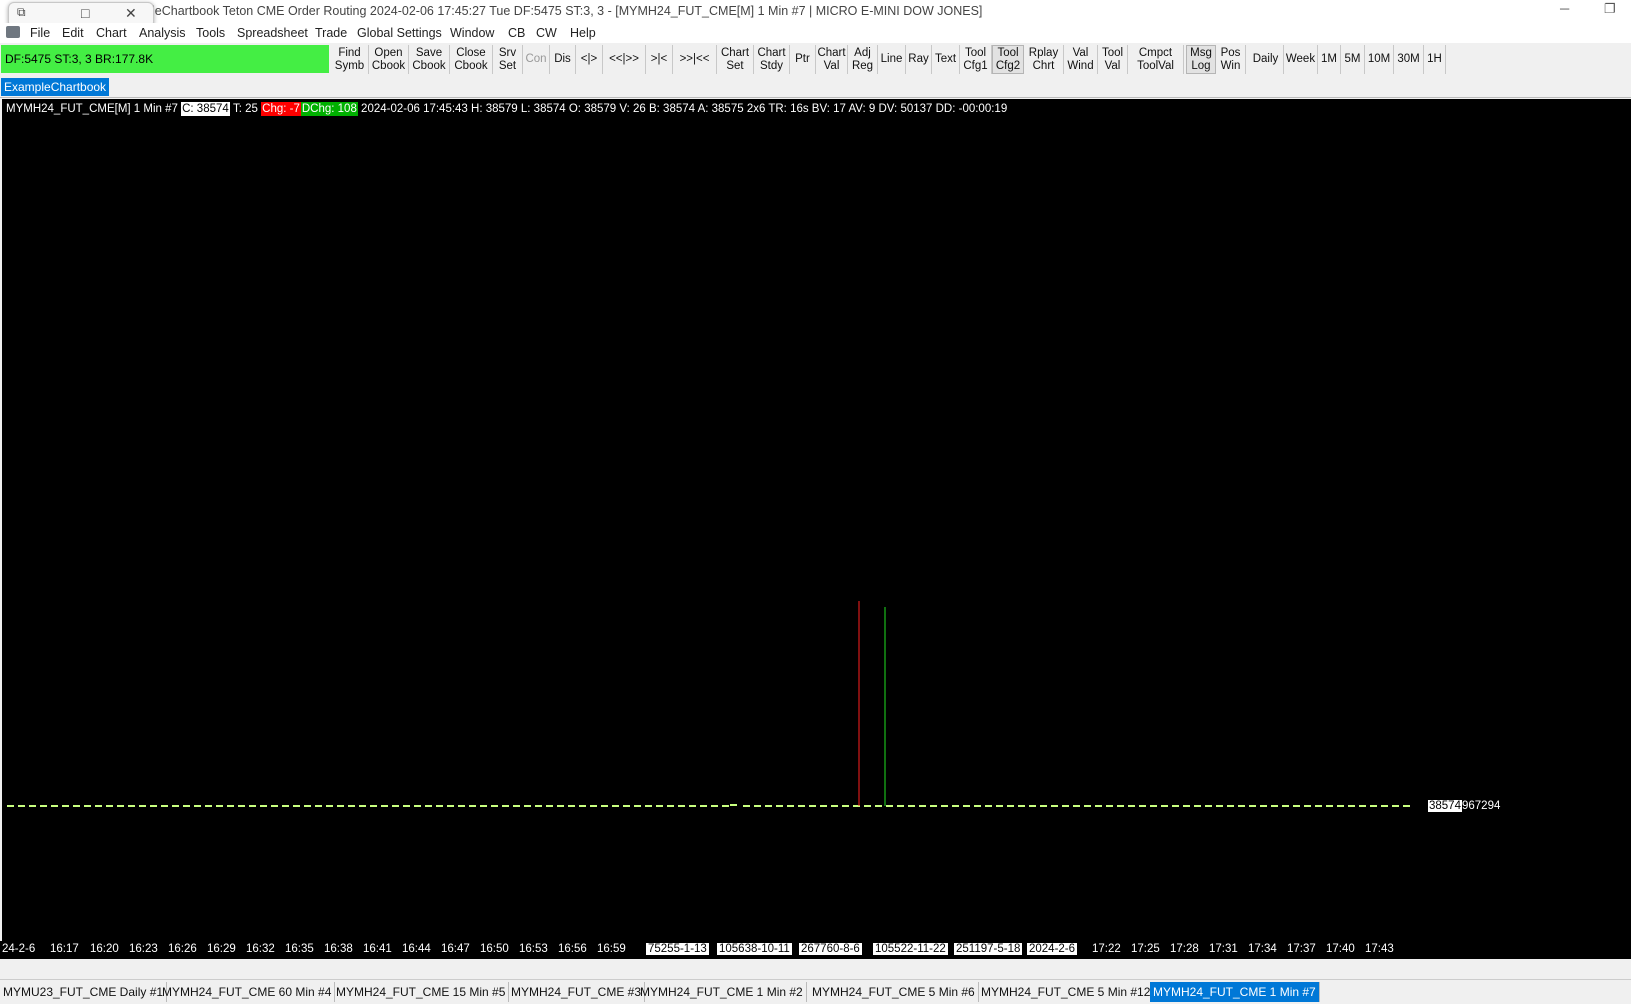 Image resolution: width=1631 pixels, height=1004 pixels. I want to click on weekly-button: Week, so click(1301, 59).